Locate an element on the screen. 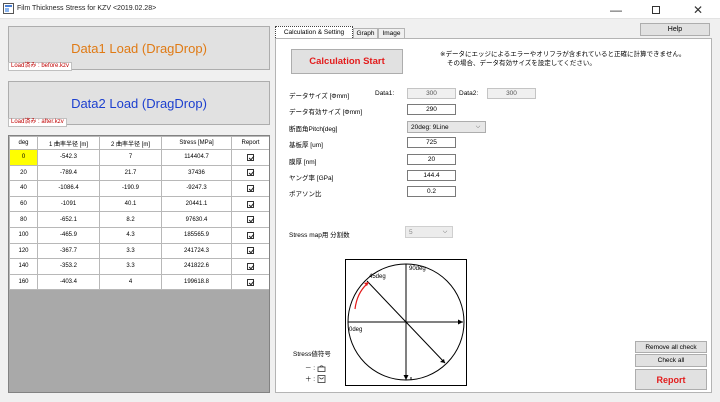 The image size is (720, 402). sign-plus-row: ＋ : is located at coordinates (315, 378).